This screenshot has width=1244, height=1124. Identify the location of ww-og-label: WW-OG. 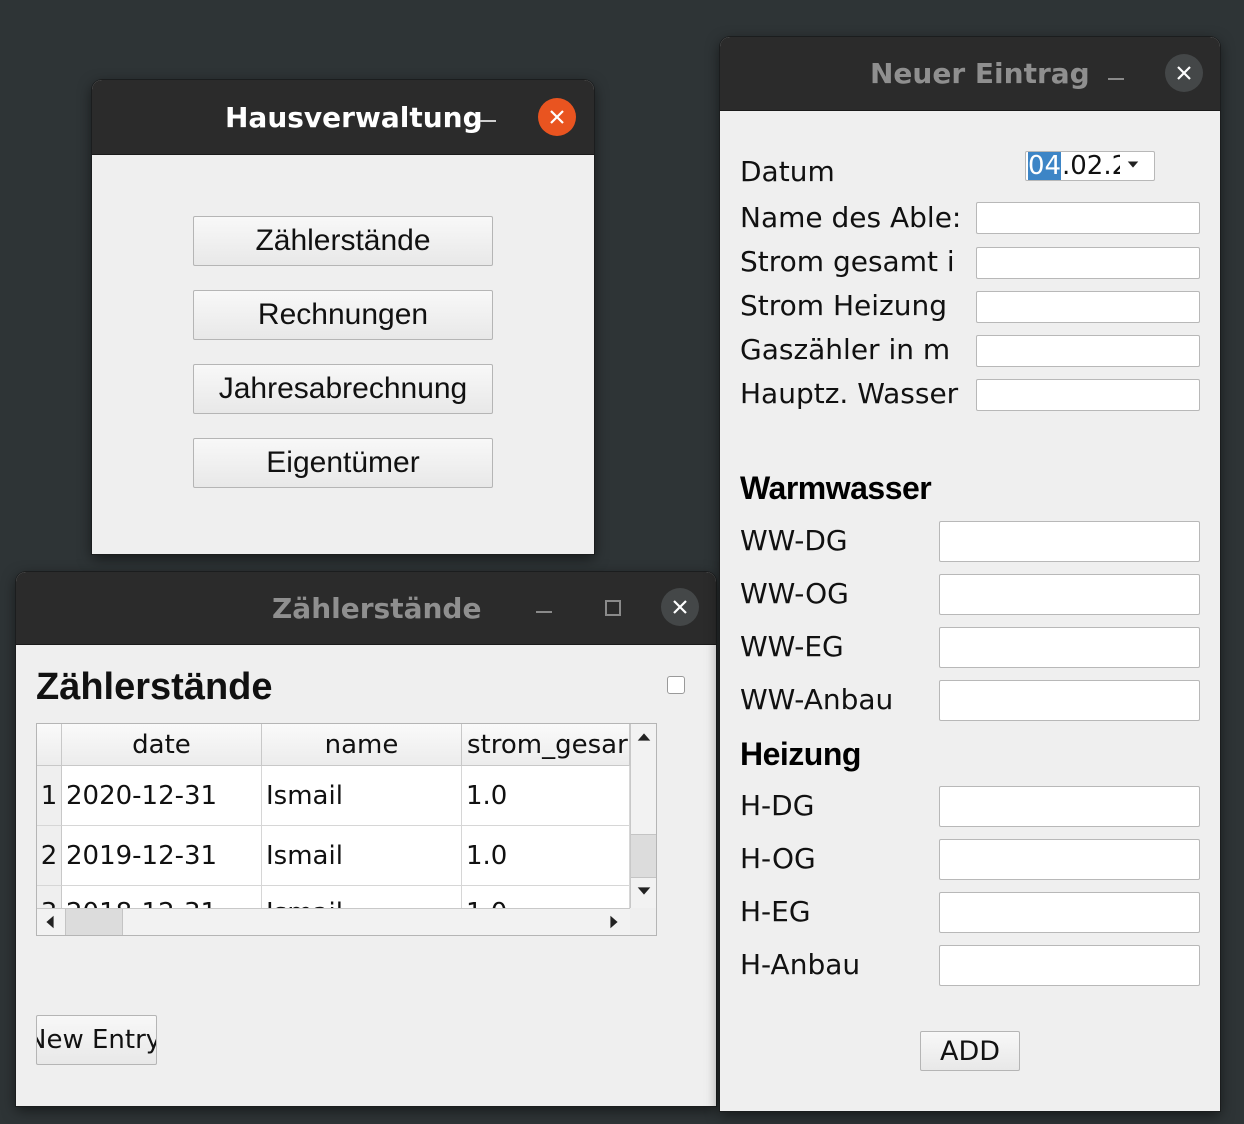
(794, 593).